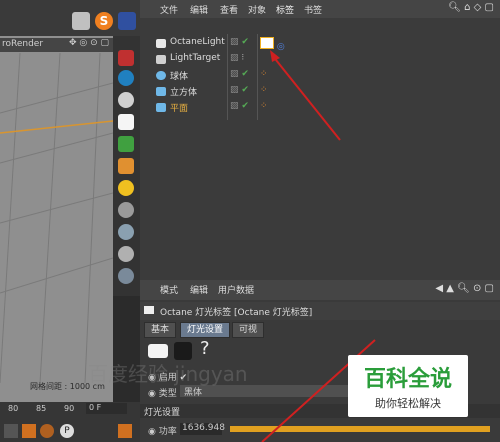 This screenshot has height=442, width=500. I want to click on site-badge: 百科全说 助你轻松解决, so click(408, 386).